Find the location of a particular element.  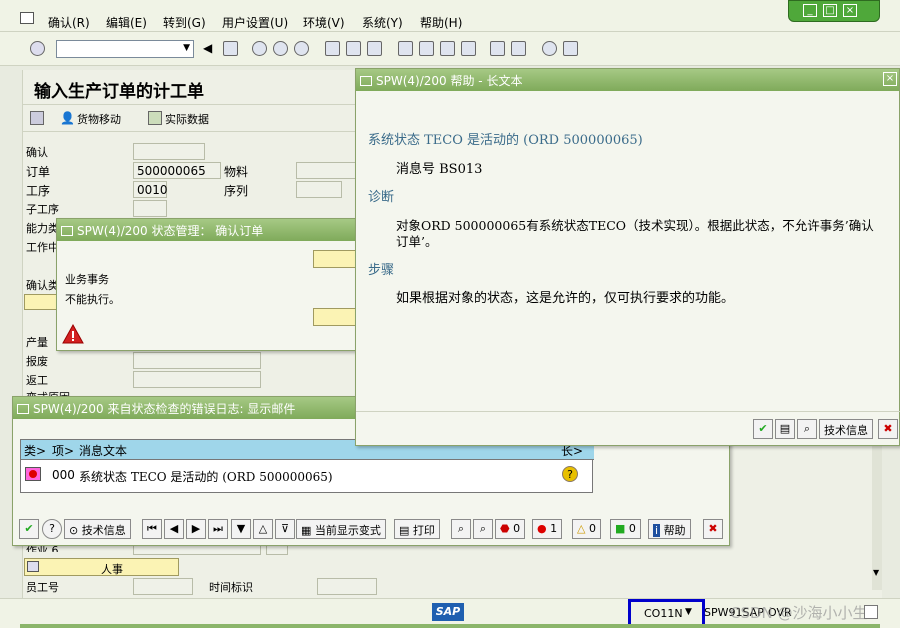

goods-movement-button: 货物移动 is located at coordinates (99, 119).